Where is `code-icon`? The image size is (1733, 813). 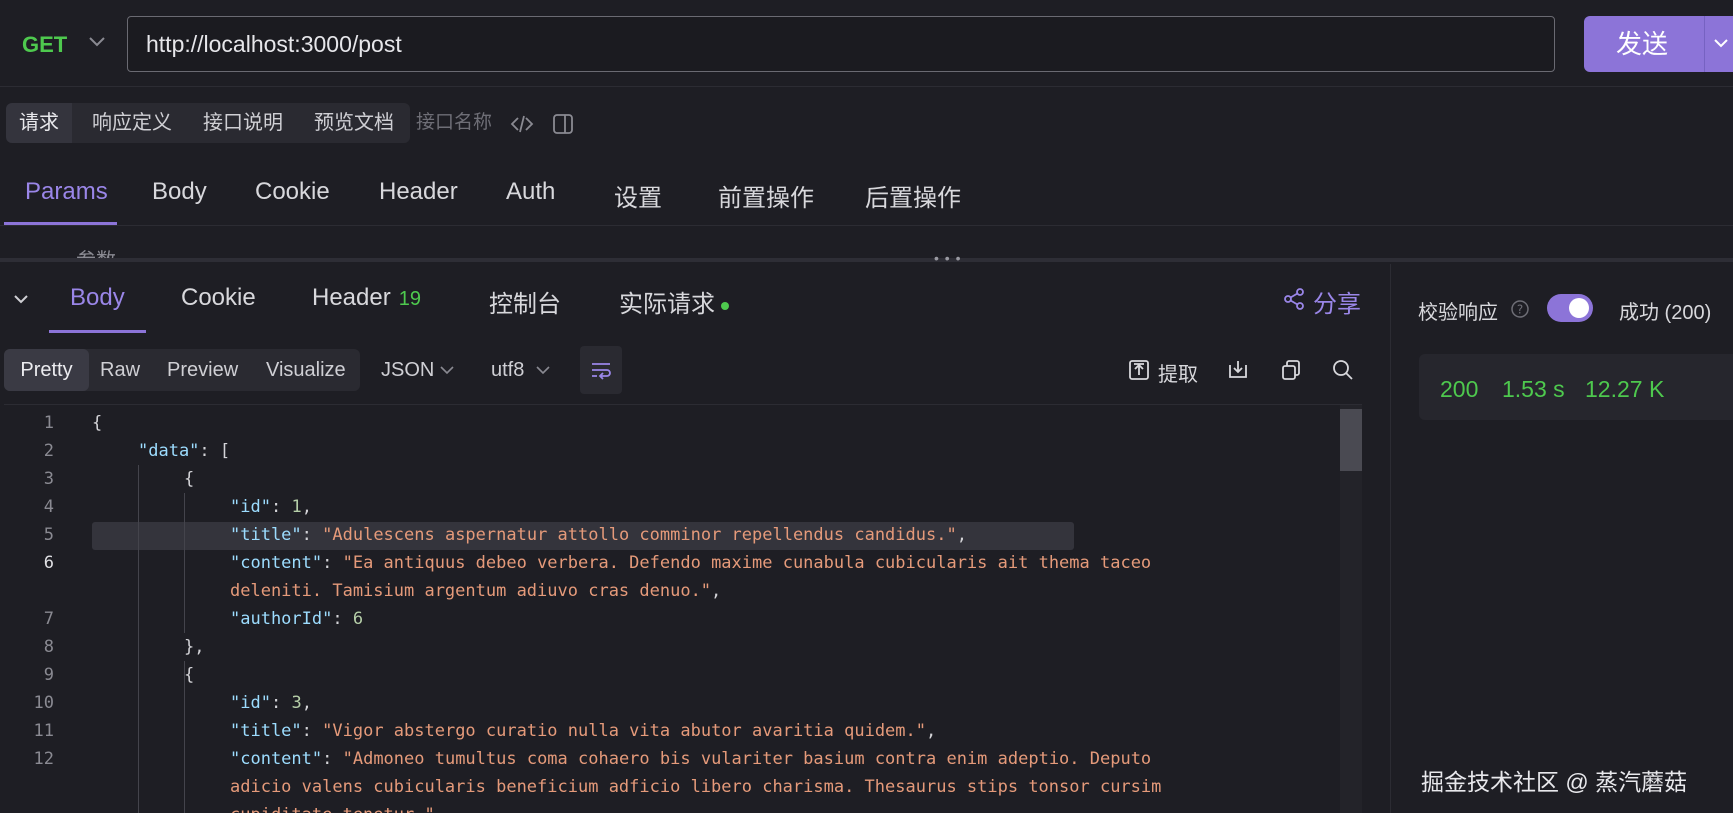 code-icon is located at coordinates (522, 124).